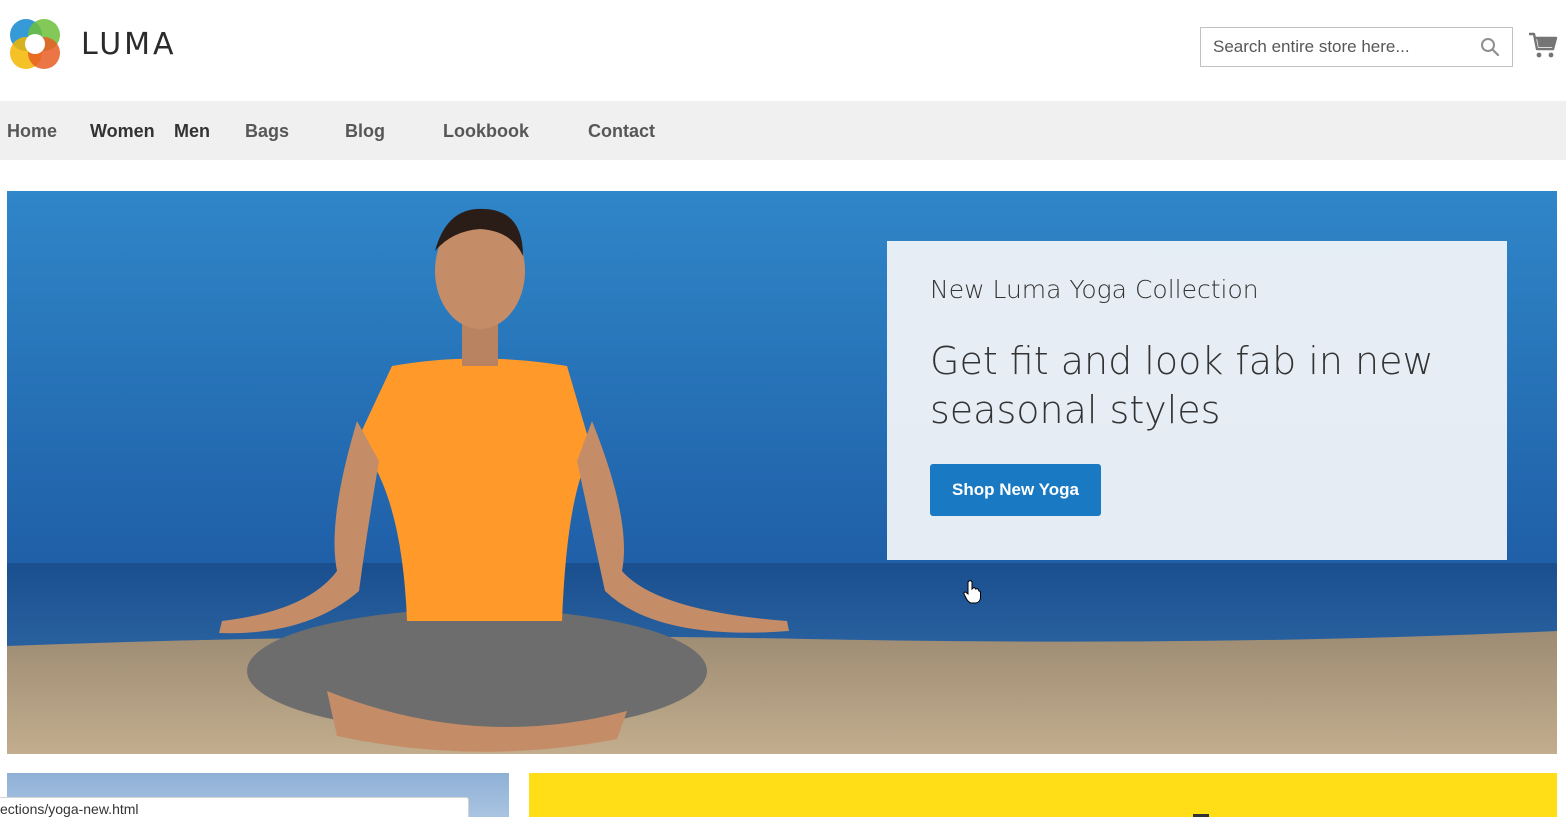 This screenshot has height=817, width=1566. Describe the element at coordinates (35, 44) in the screenshot. I see `luma-logo-icon` at that location.